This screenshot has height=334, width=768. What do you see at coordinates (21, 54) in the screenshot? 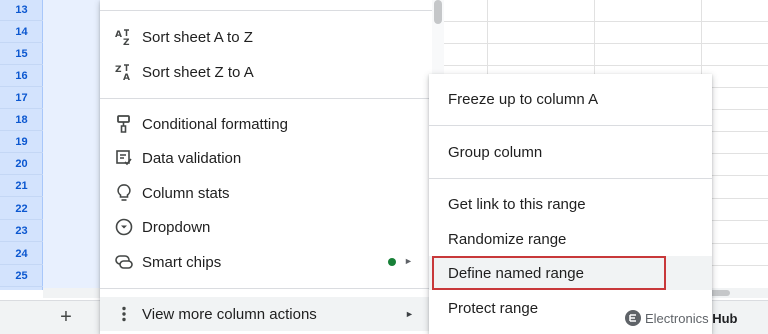
I see `row-header: 15` at bounding box center [21, 54].